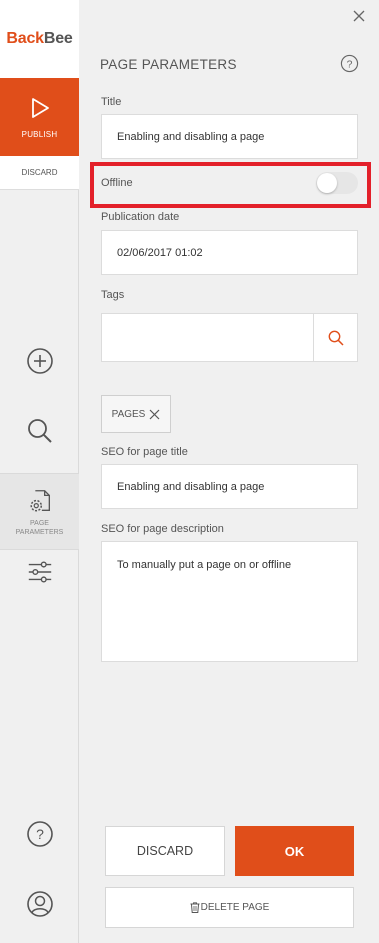  What do you see at coordinates (195, 907) in the screenshot?
I see `trash-icon` at bounding box center [195, 907].